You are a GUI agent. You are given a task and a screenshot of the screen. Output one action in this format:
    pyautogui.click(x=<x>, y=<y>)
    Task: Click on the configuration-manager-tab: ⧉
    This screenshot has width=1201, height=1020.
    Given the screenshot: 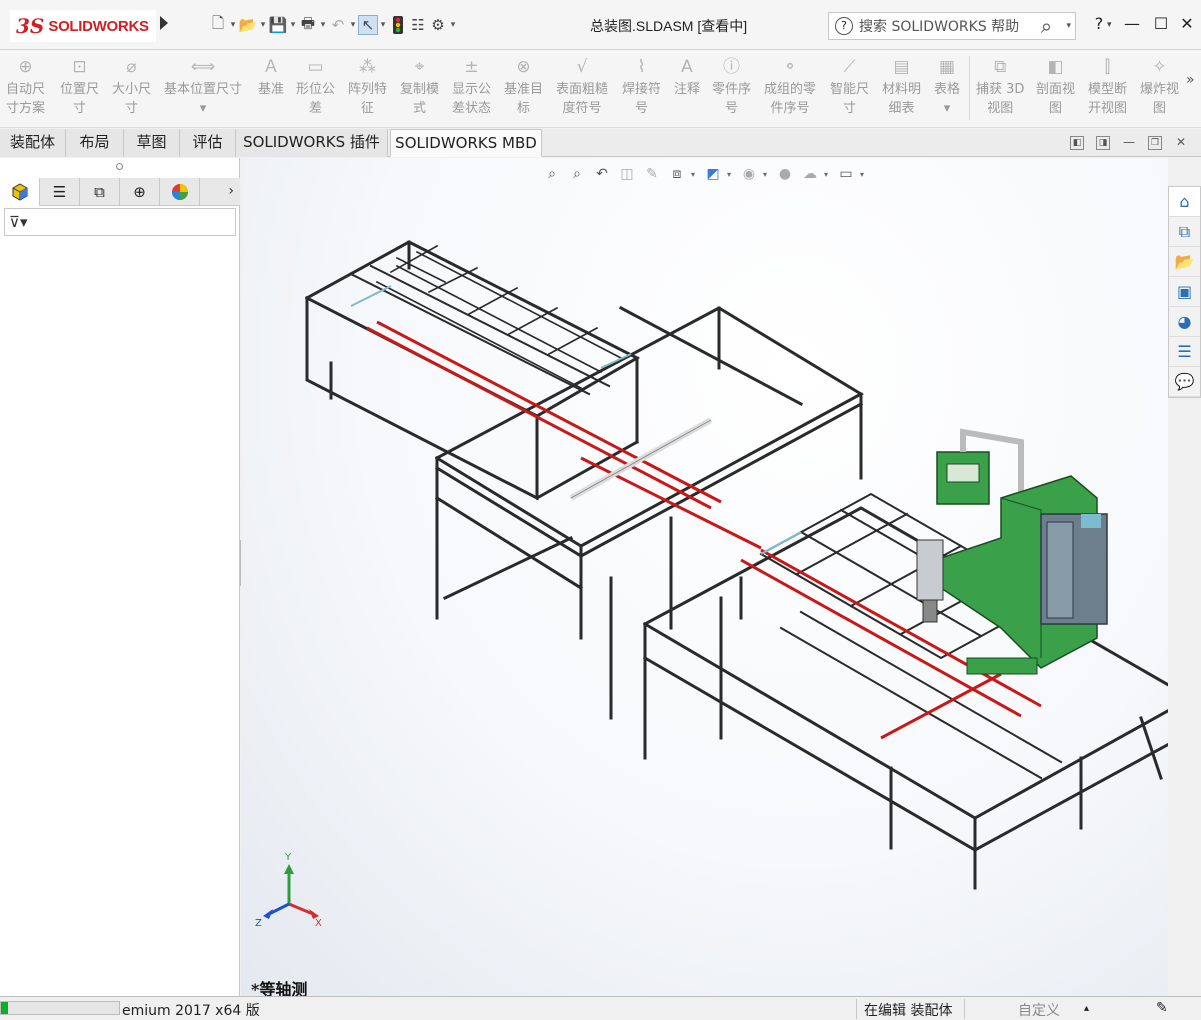 What is the action you would take?
    pyautogui.click(x=100, y=192)
    